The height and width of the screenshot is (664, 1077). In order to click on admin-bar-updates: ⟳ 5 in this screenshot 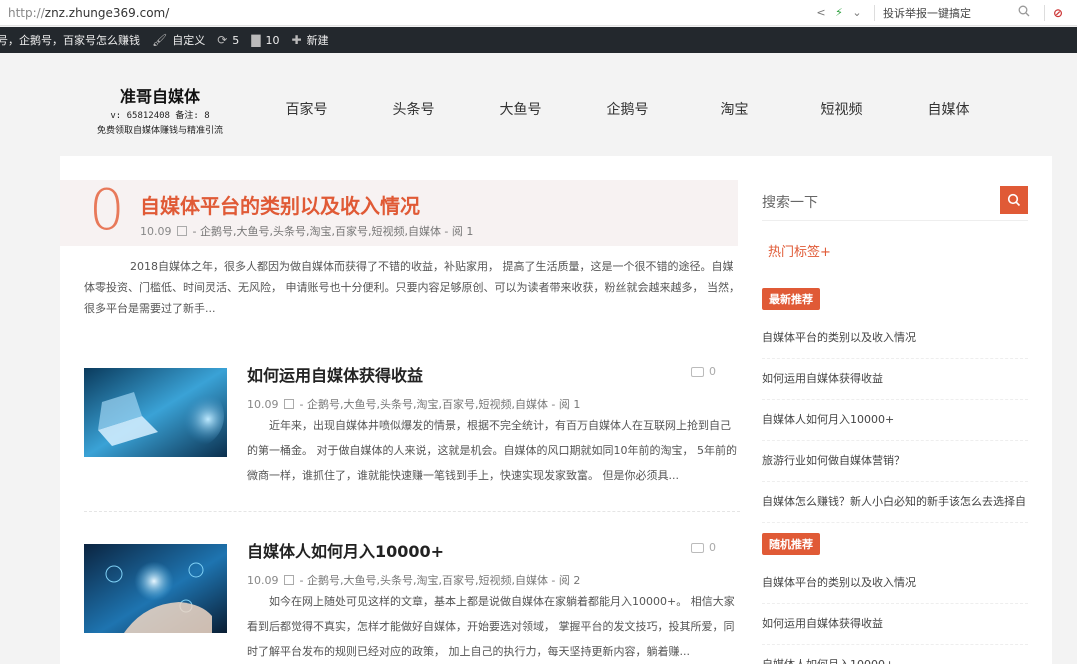, I will do `click(228, 40)`.